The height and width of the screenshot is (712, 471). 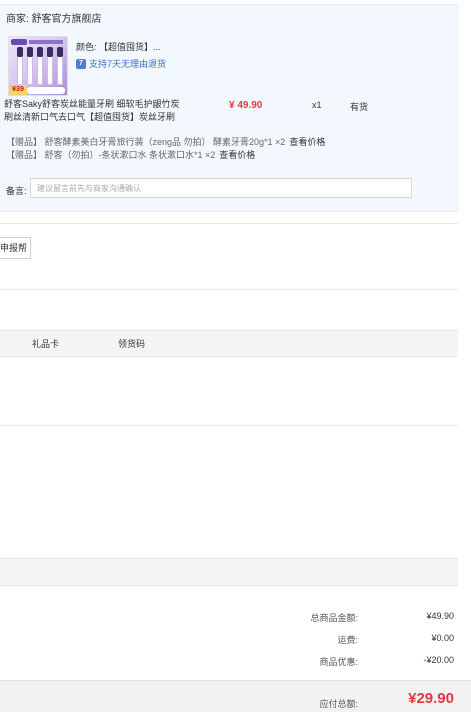 What do you see at coordinates (46, 42) in the screenshot?
I see `thumbnail-header` at bounding box center [46, 42].